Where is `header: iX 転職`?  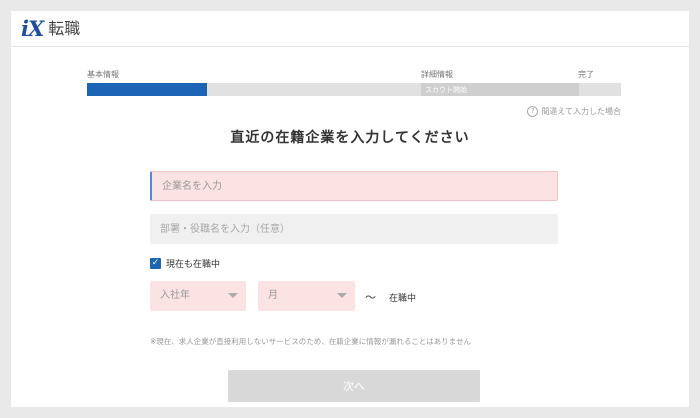
header: iX 転職 is located at coordinates (350, 29).